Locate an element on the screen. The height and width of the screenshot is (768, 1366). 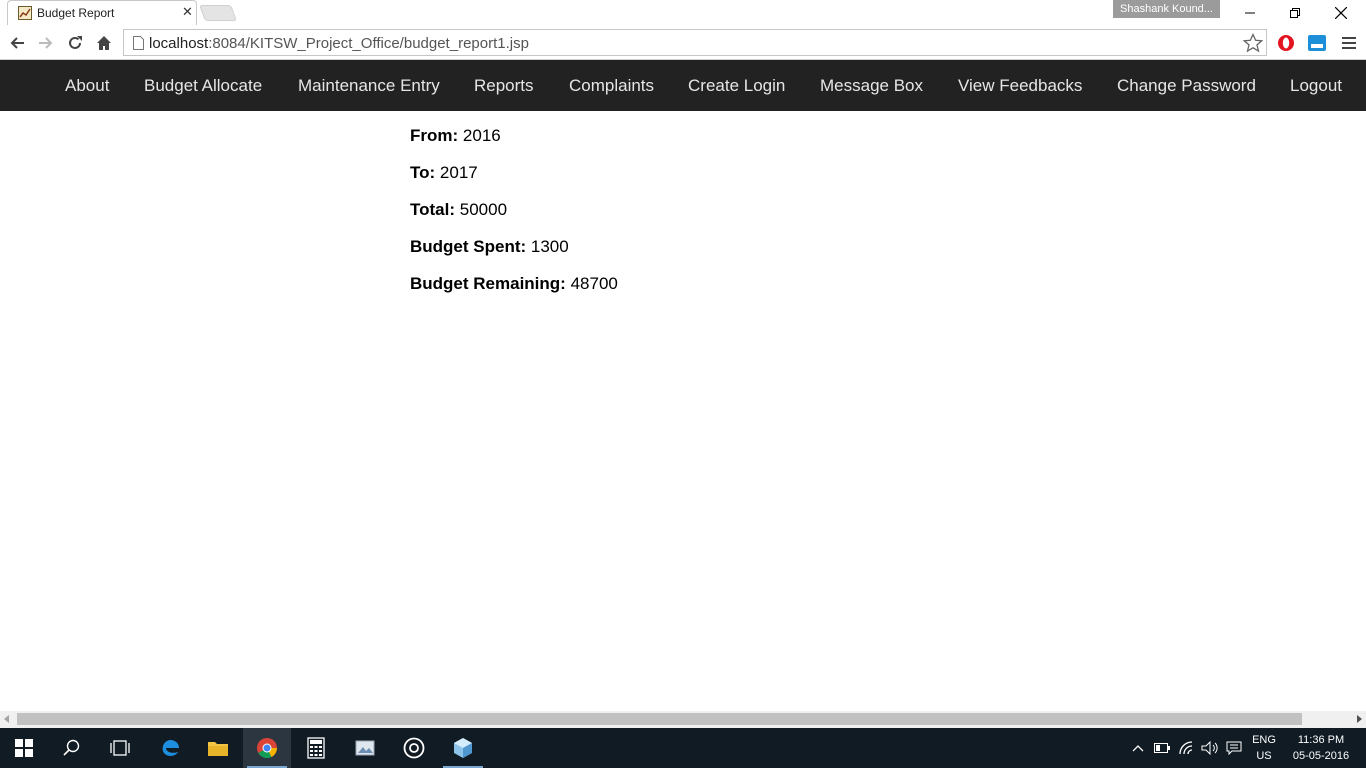
minimize-icon is located at coordinates (1250, 12).